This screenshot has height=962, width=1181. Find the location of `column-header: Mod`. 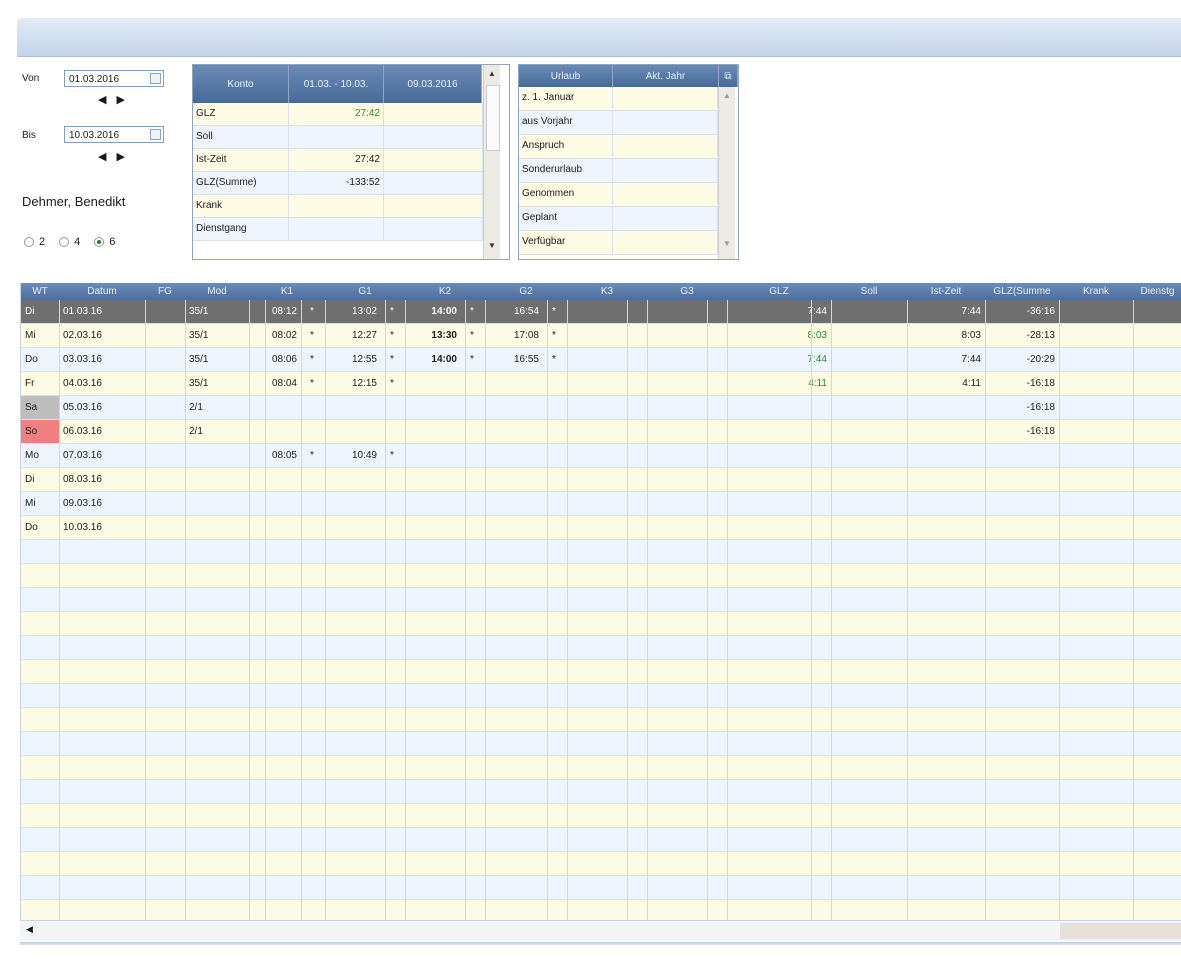

column-header: Mod is located at coordinates (217, 291).